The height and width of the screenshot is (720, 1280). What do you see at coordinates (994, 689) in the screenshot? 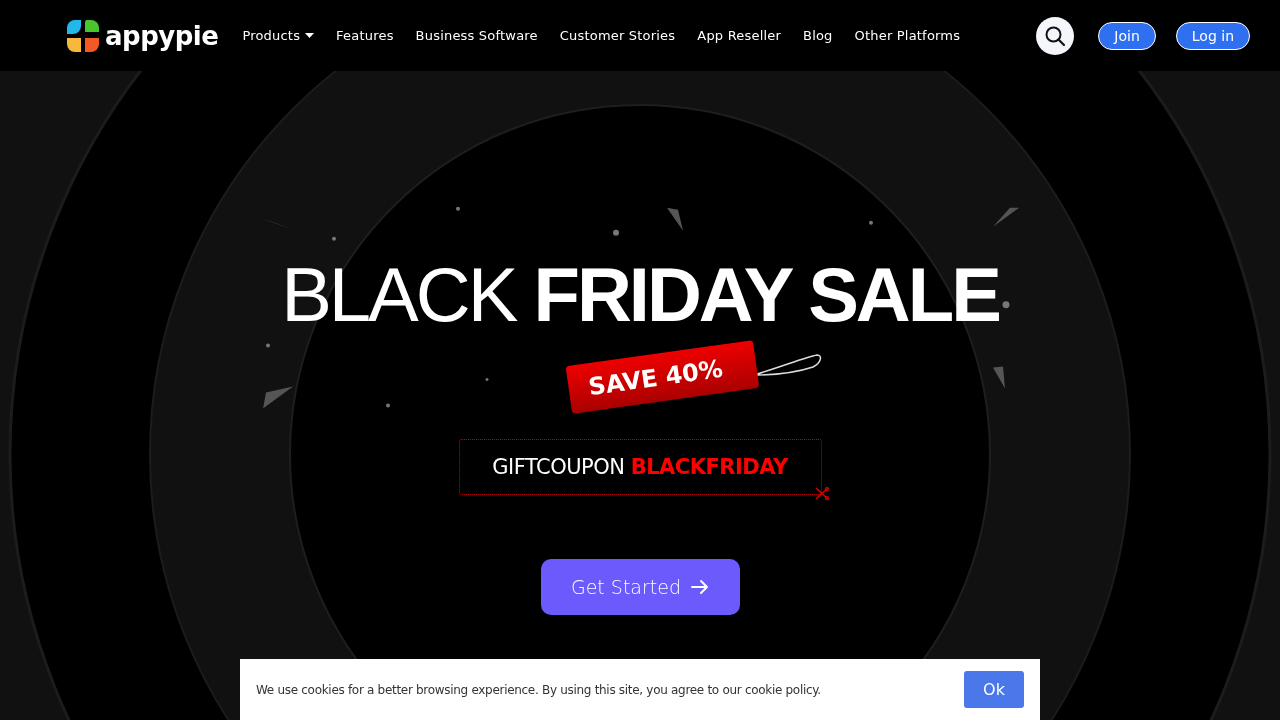
I see `ok-button: Ok` at bounding box center [994, 689].